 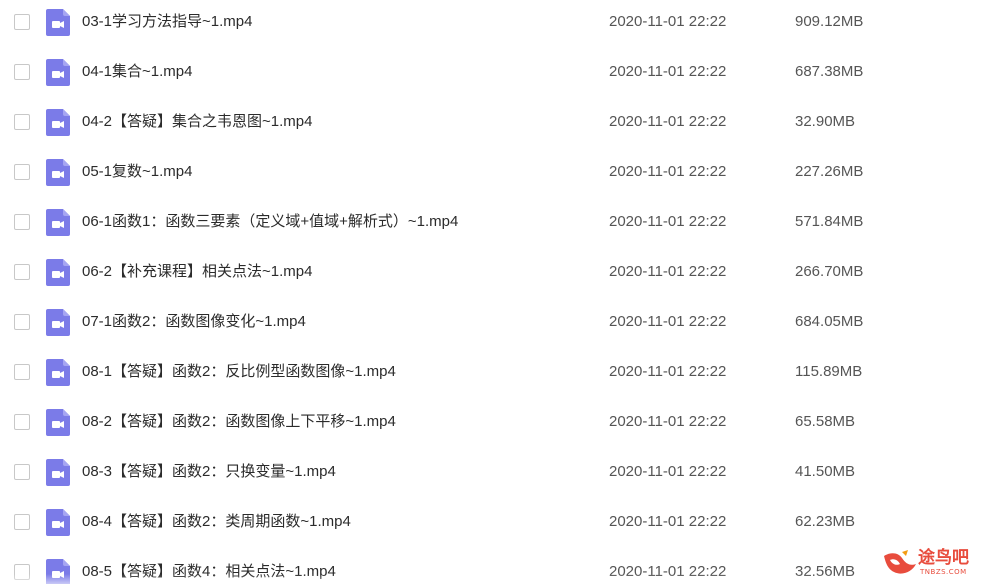 I want to click on file-name: 07-1函数2：函数图像变化~1.mp4, so click(x=194, y=322).